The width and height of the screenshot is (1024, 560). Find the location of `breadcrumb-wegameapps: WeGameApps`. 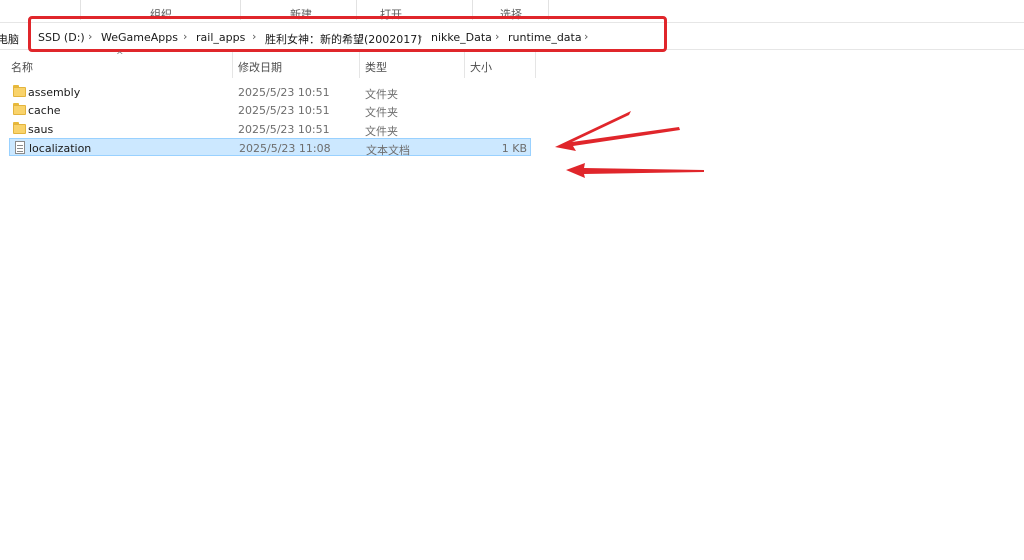

breadcrumb-wegameapps: WeGameApps is located at coordinates (139, 37).